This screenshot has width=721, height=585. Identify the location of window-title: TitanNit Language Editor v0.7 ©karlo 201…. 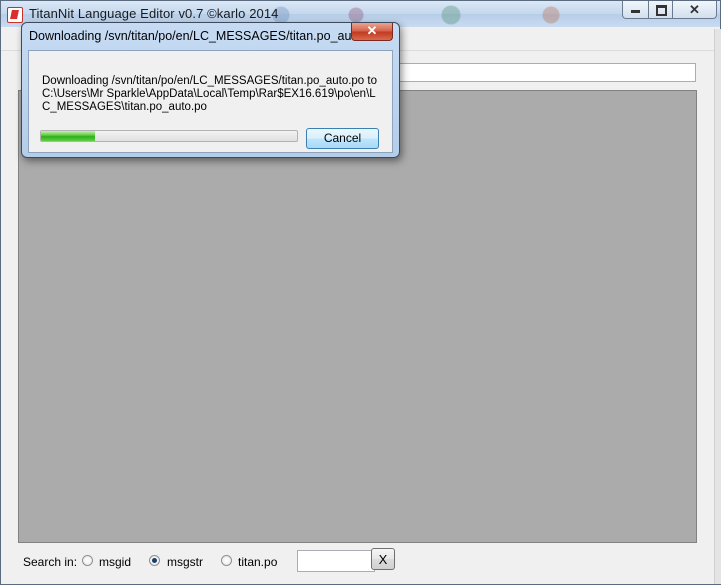
(154, 13).